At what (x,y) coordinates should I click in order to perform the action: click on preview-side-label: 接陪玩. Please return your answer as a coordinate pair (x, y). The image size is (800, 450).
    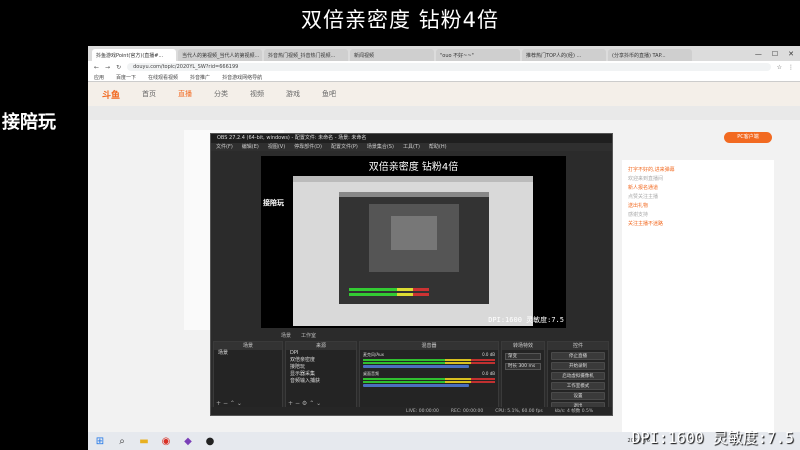
    Looking at the image, I should click on (273, 203).